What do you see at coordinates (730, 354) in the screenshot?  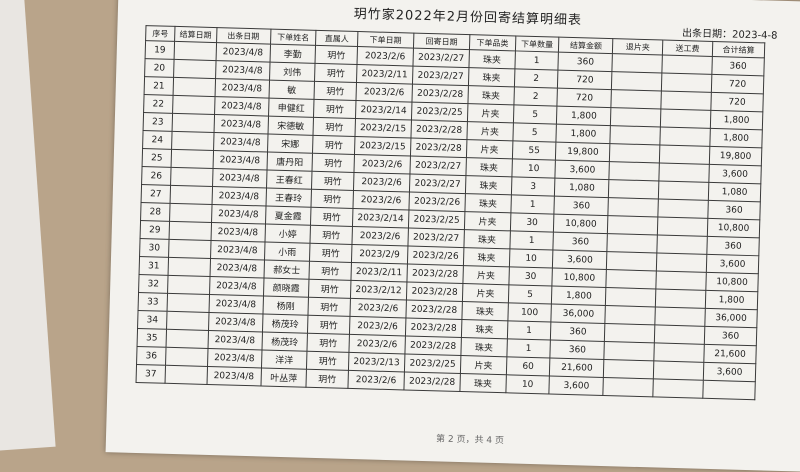 I see `table-cell: 21,600` at bounding box center [730, 354].